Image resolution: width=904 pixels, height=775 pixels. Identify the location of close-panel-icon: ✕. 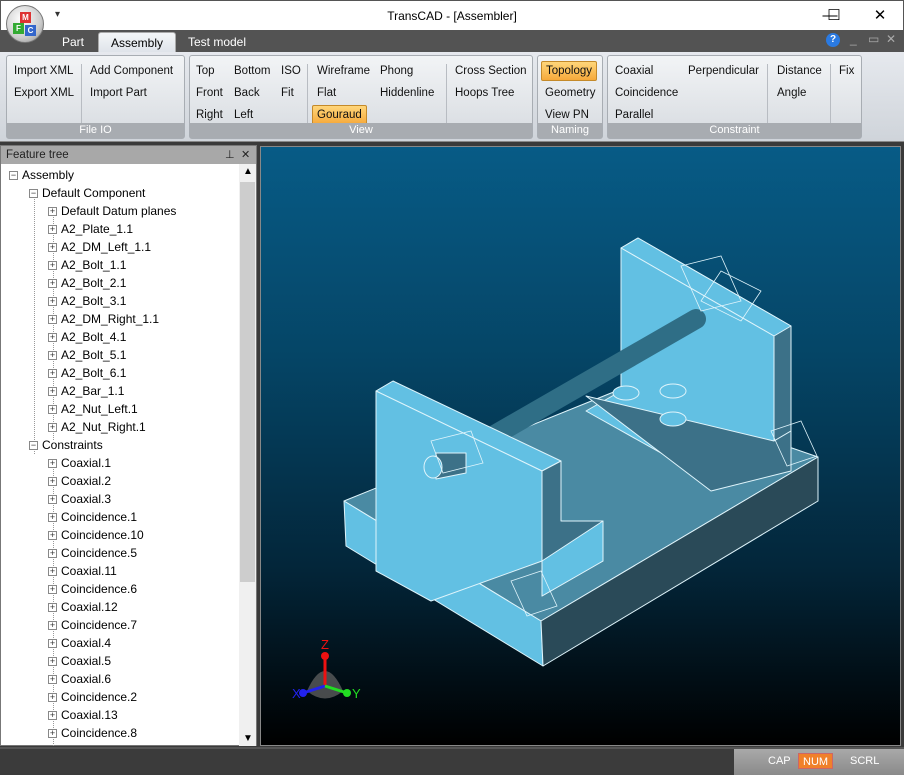
(245, 155).